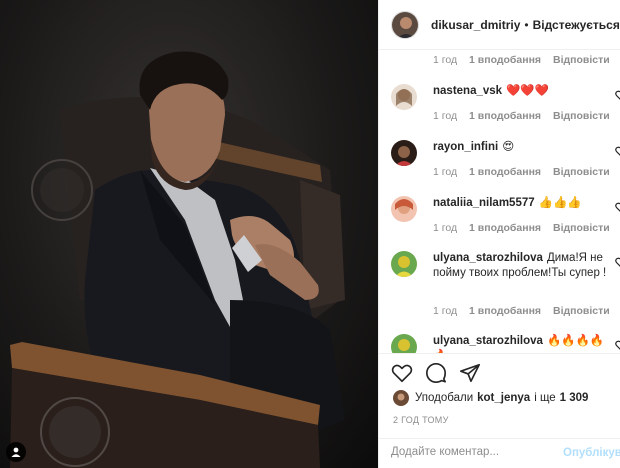 This screenshot has height=468, width=620. Describe the element at coordinates (471, 452) in the screenshot. I see `comment-input` at that location.